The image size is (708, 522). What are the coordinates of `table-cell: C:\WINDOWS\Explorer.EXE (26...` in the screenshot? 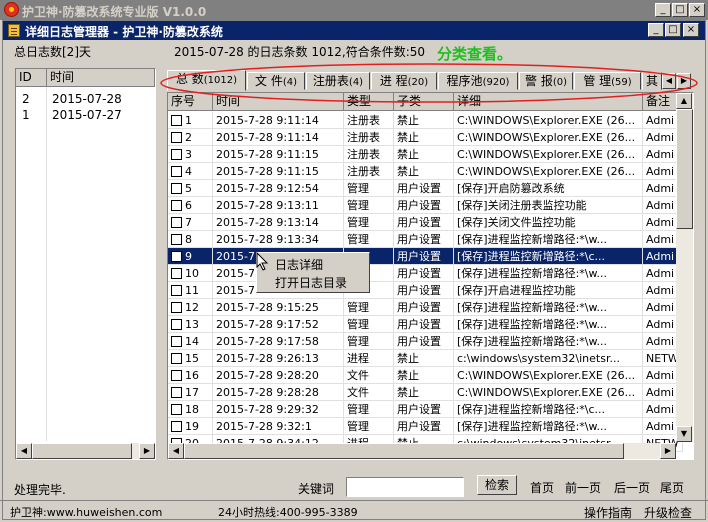 It's located at (548, 375).